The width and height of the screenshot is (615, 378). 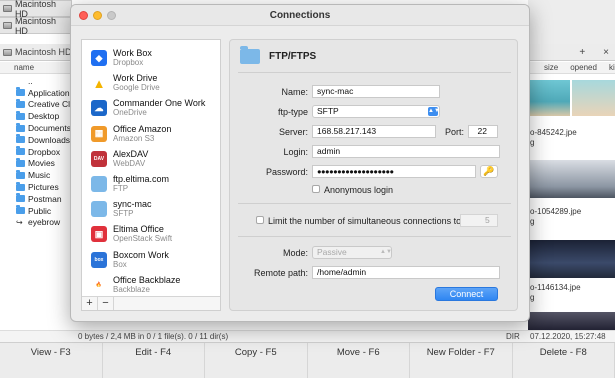 I want to click on port-field: 22, so click(x=483, y=131).